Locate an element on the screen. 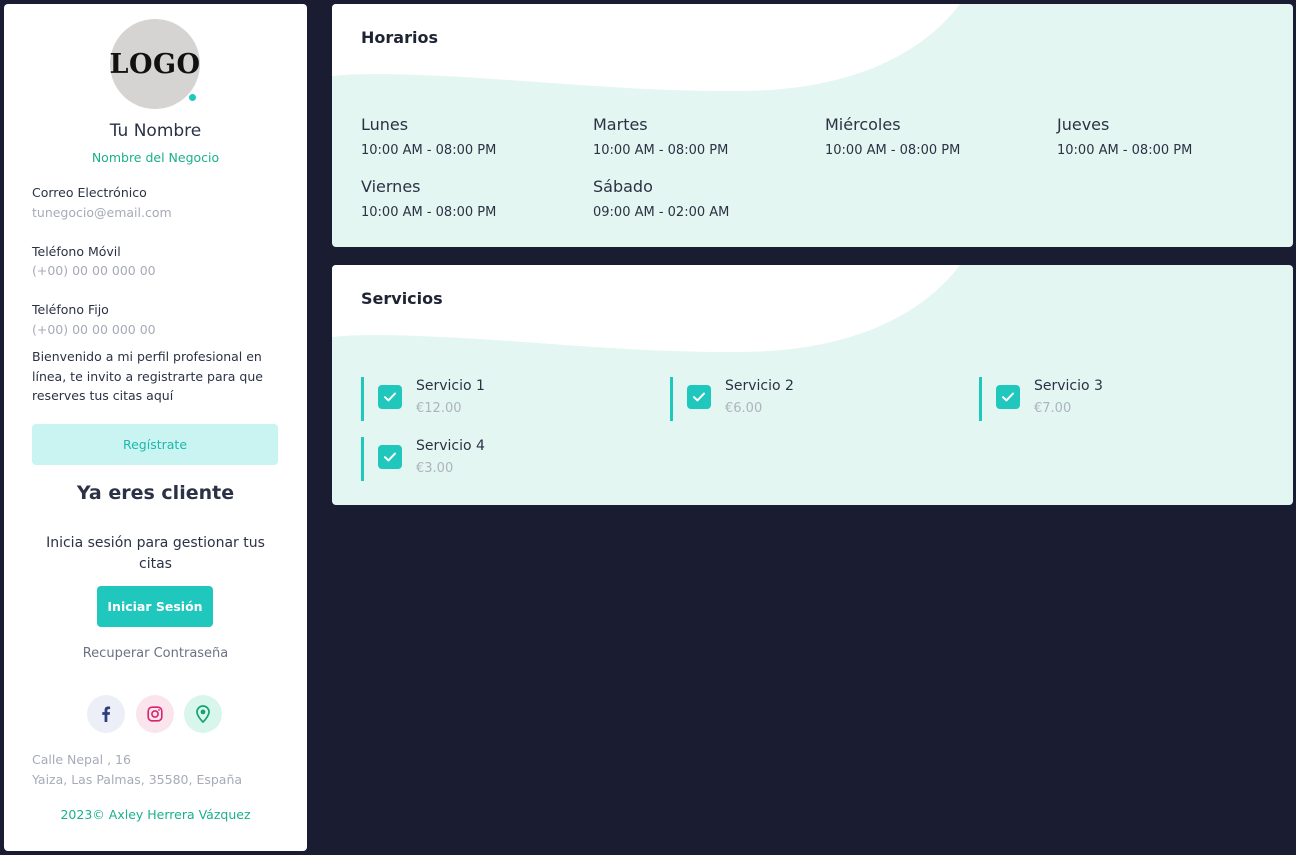  register-button: Regístrate is located at coordinates (155, 444).